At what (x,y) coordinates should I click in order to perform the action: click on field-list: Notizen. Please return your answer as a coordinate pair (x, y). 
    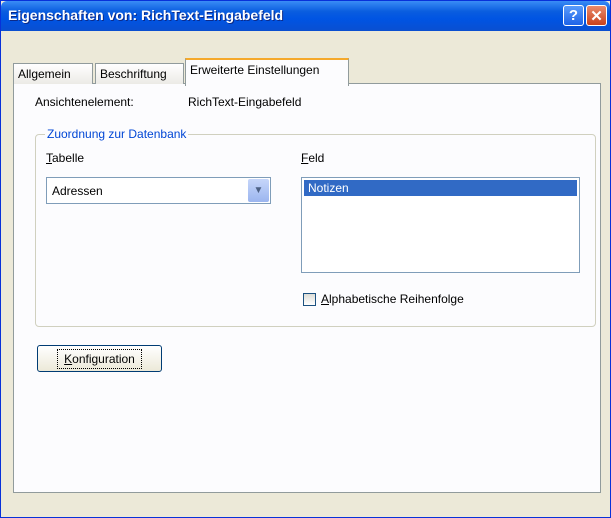
    Looking at the image, I should click on (440, 225).